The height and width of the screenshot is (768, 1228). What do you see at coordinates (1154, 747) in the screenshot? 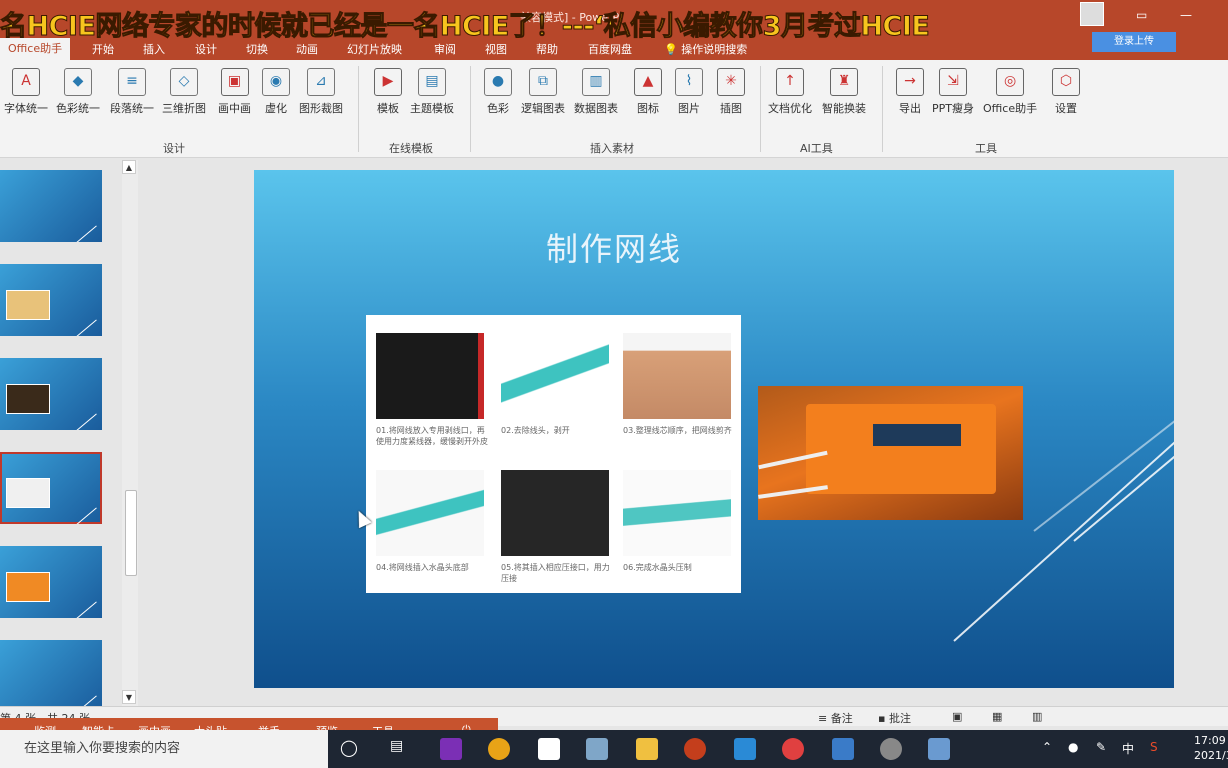
I see `sogou-icon: S` at bounding box center [1154, 747].